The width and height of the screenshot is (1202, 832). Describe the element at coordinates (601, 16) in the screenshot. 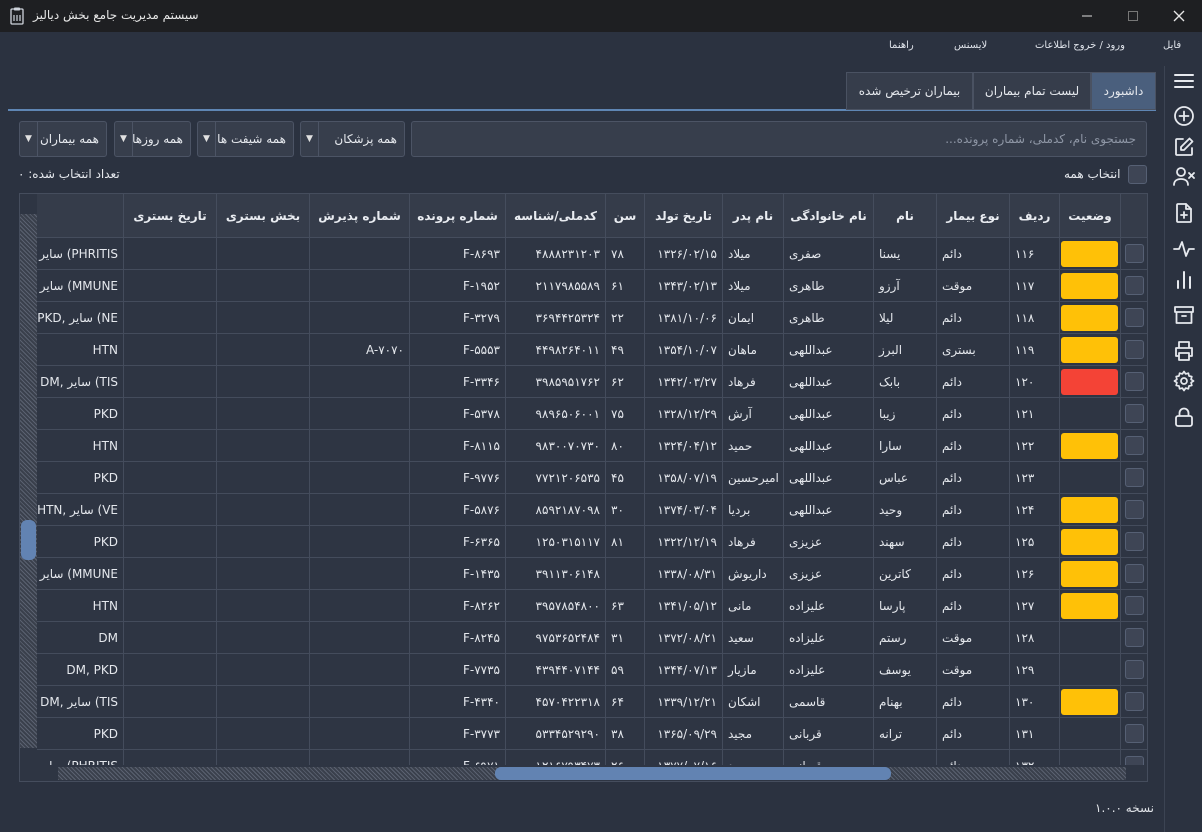

I see `title-bar: سیستم مدیریت جامع بخش دیالیز` at that location.